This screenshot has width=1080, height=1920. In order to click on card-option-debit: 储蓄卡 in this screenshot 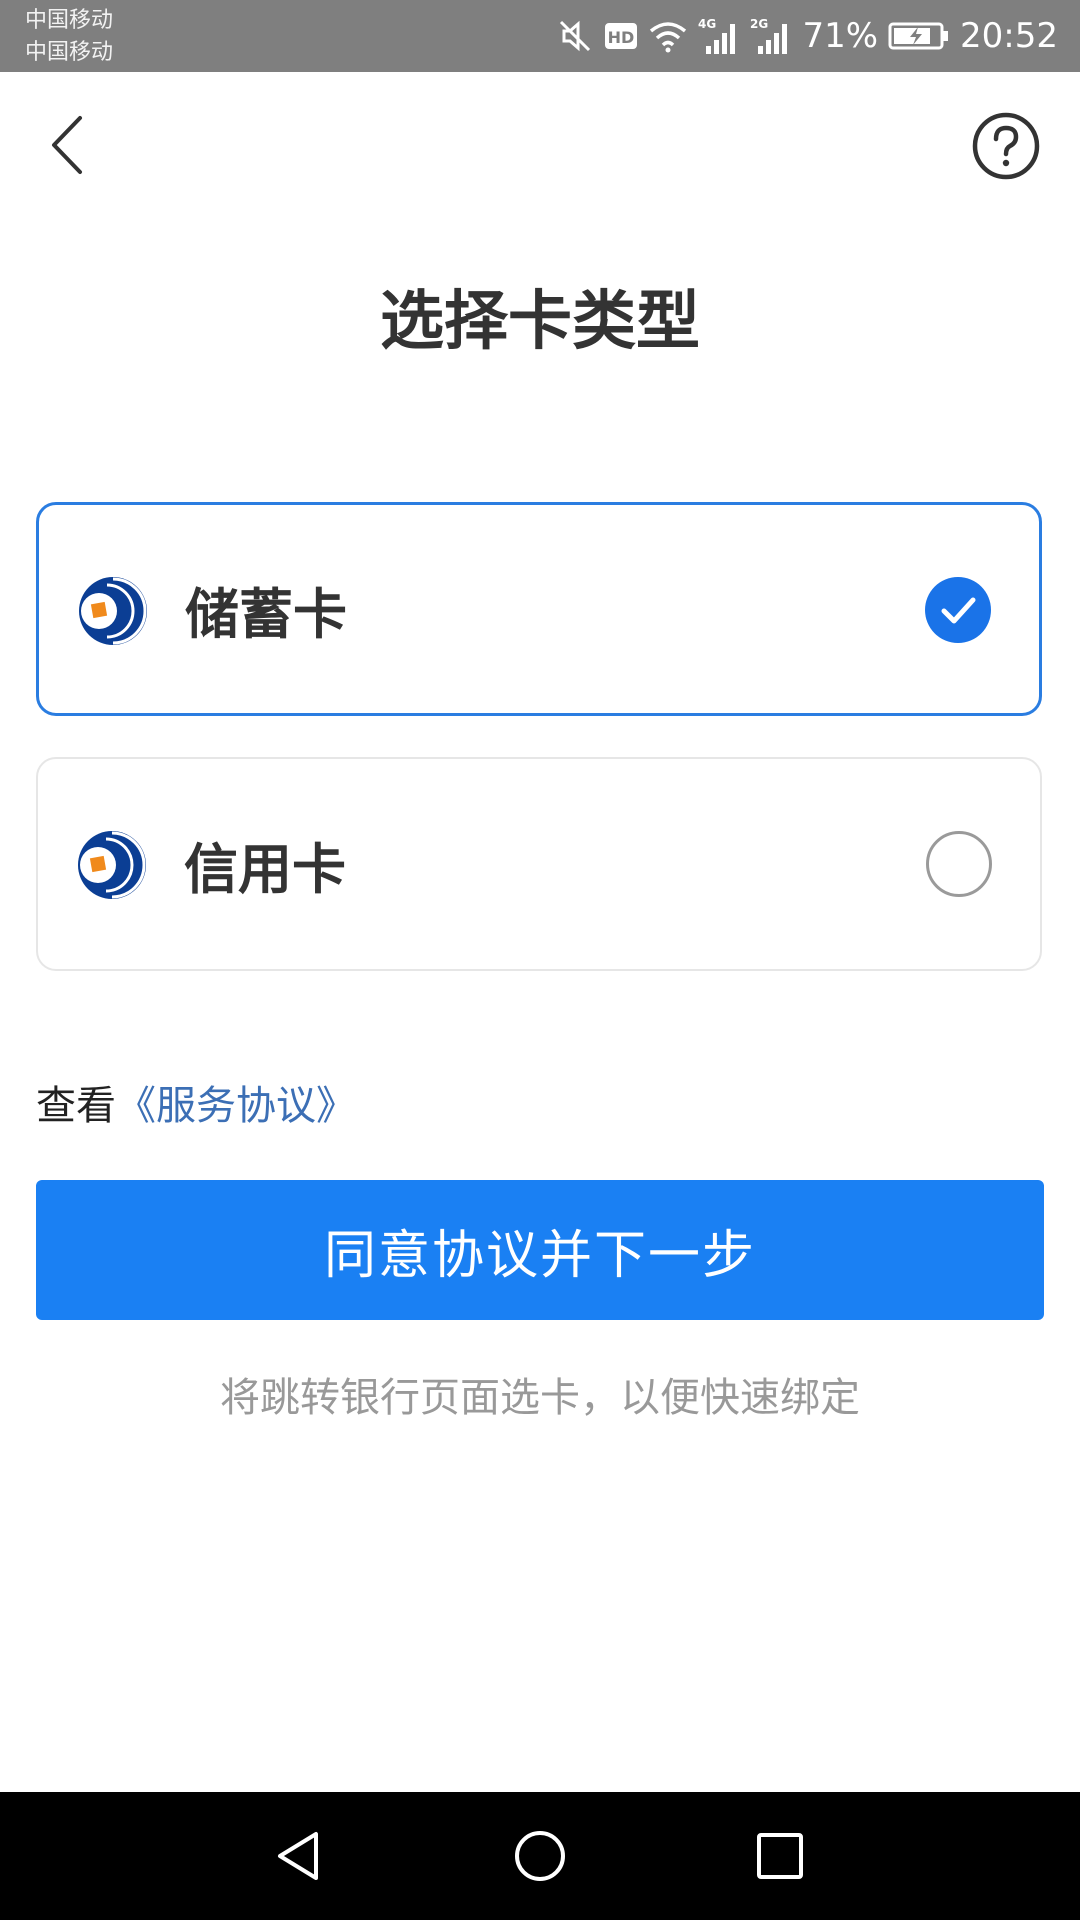, I will do `click(539, 609)`.